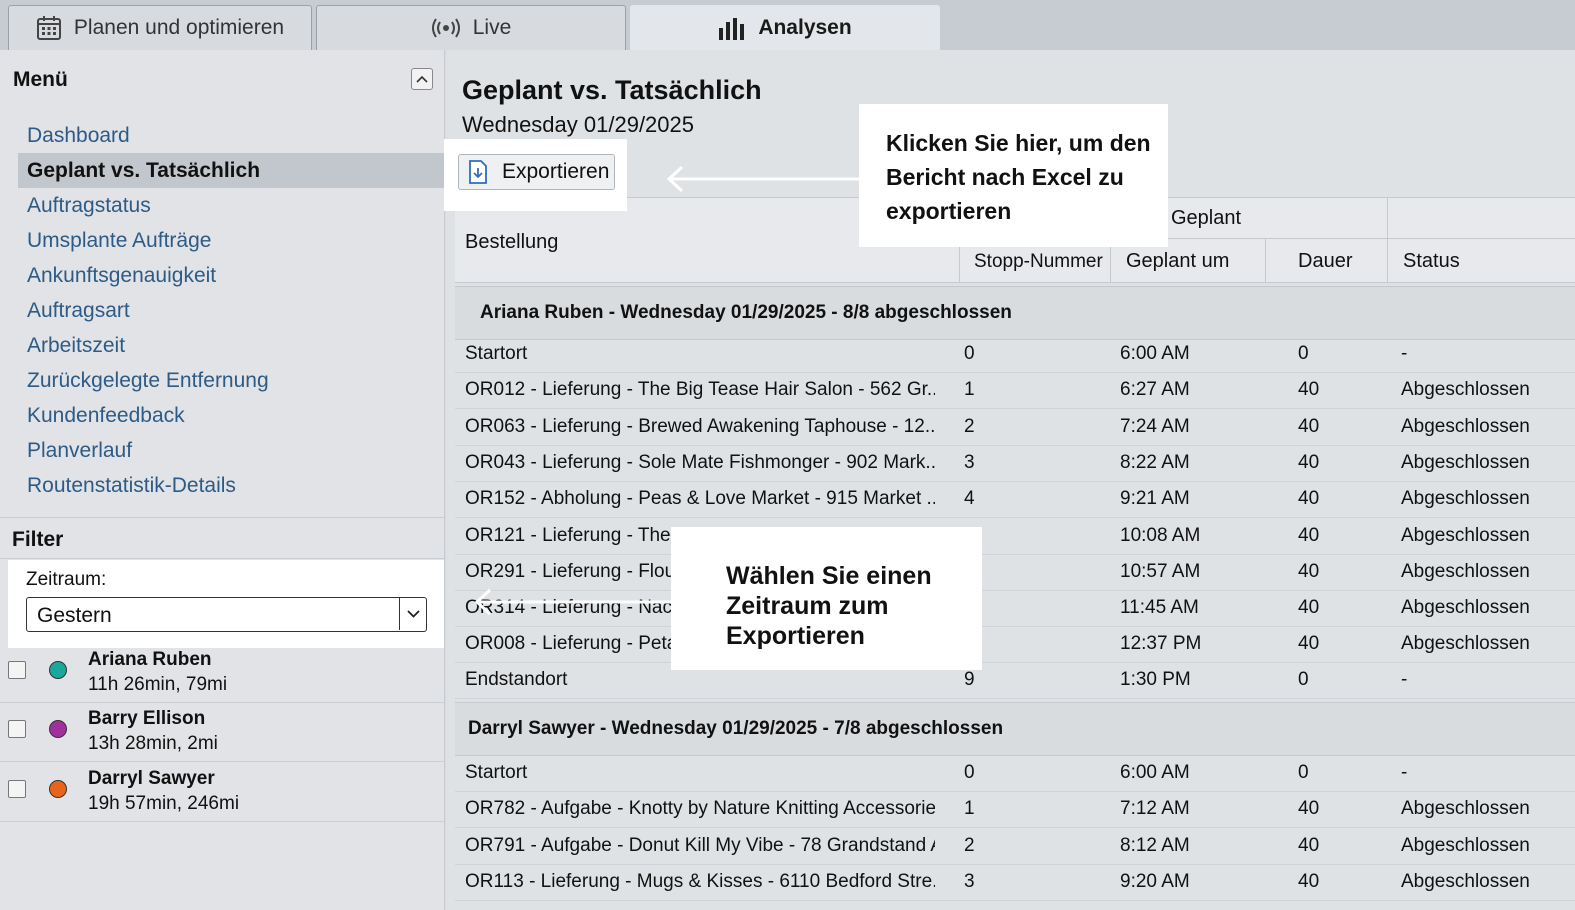 This screenshot has height=910, width=1575. Describe the element at coordinates (1159, 607) in the screenshot. I see `cell-time: 11:45 AM` at that location.